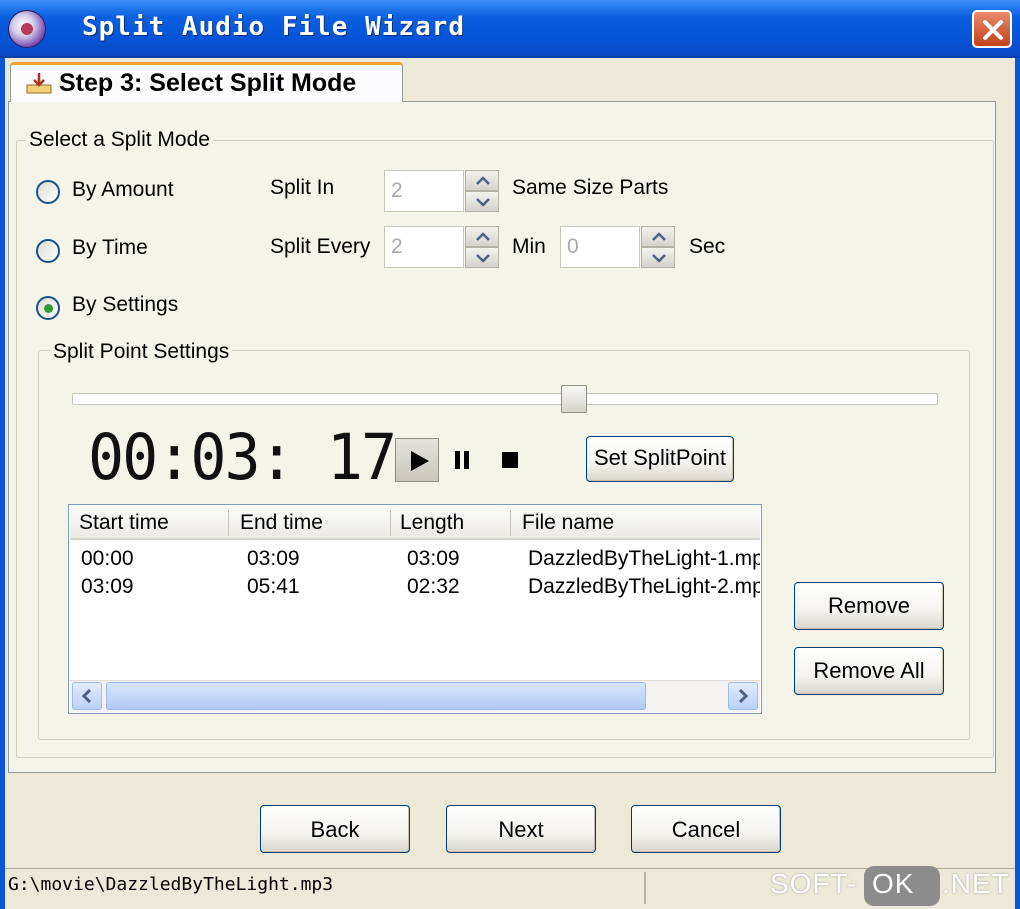 The height and width of the screenshot is (909, 1020). I want to click on min-up-button, so click(482, 236).